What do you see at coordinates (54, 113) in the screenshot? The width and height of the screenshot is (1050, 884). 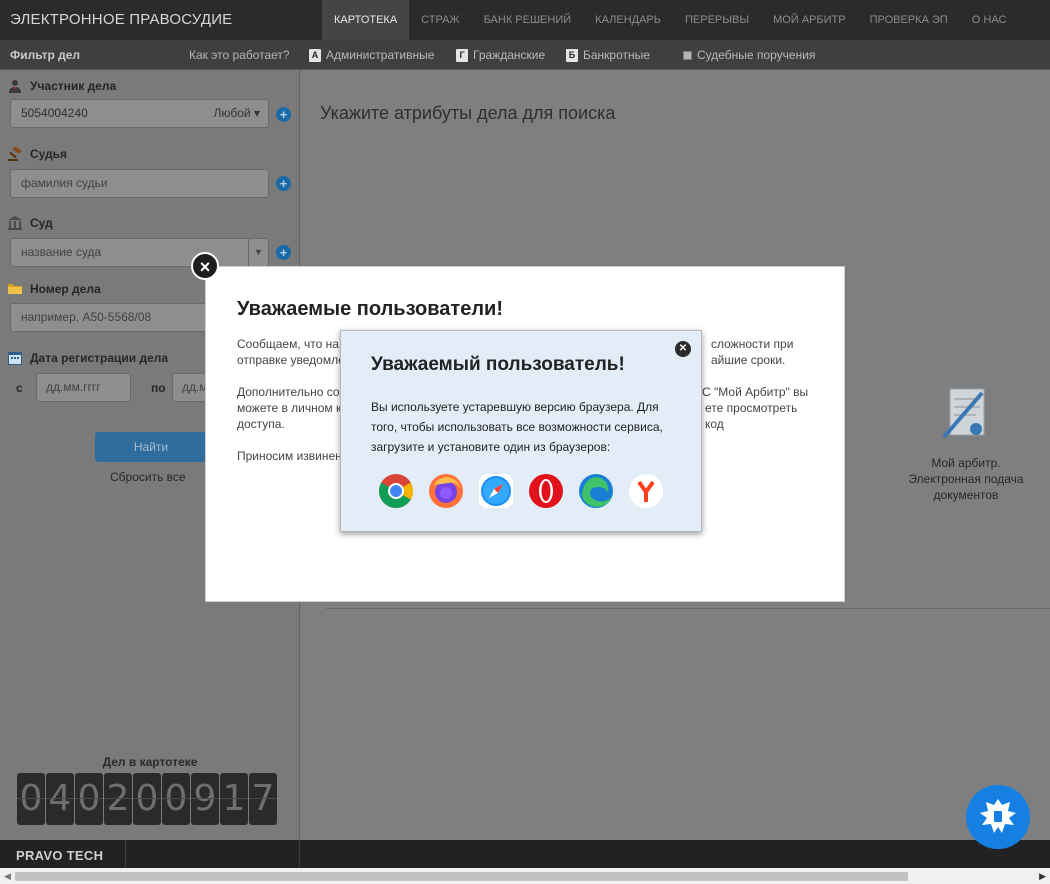 I see `participant-value: 5054004240` at bounding box center [54, 113].